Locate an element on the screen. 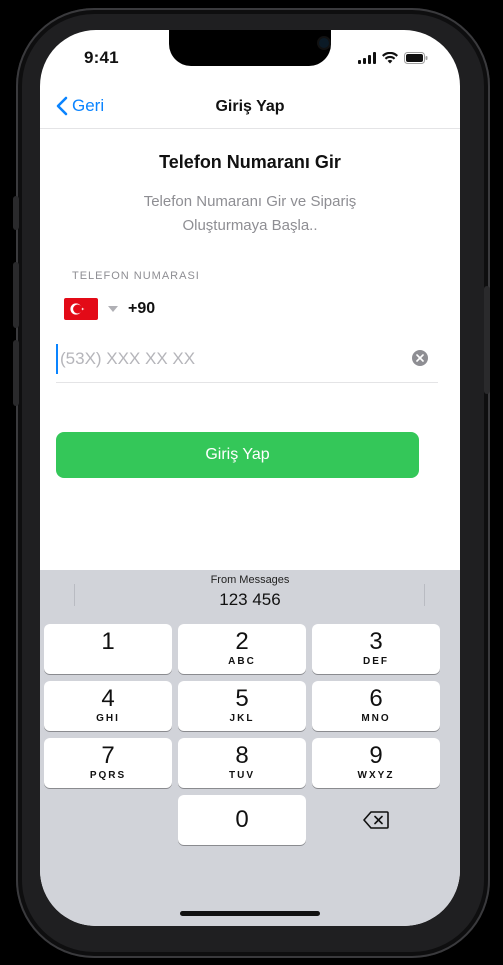  key-9: 9 WXYZ is located at coordinates (376, 763).